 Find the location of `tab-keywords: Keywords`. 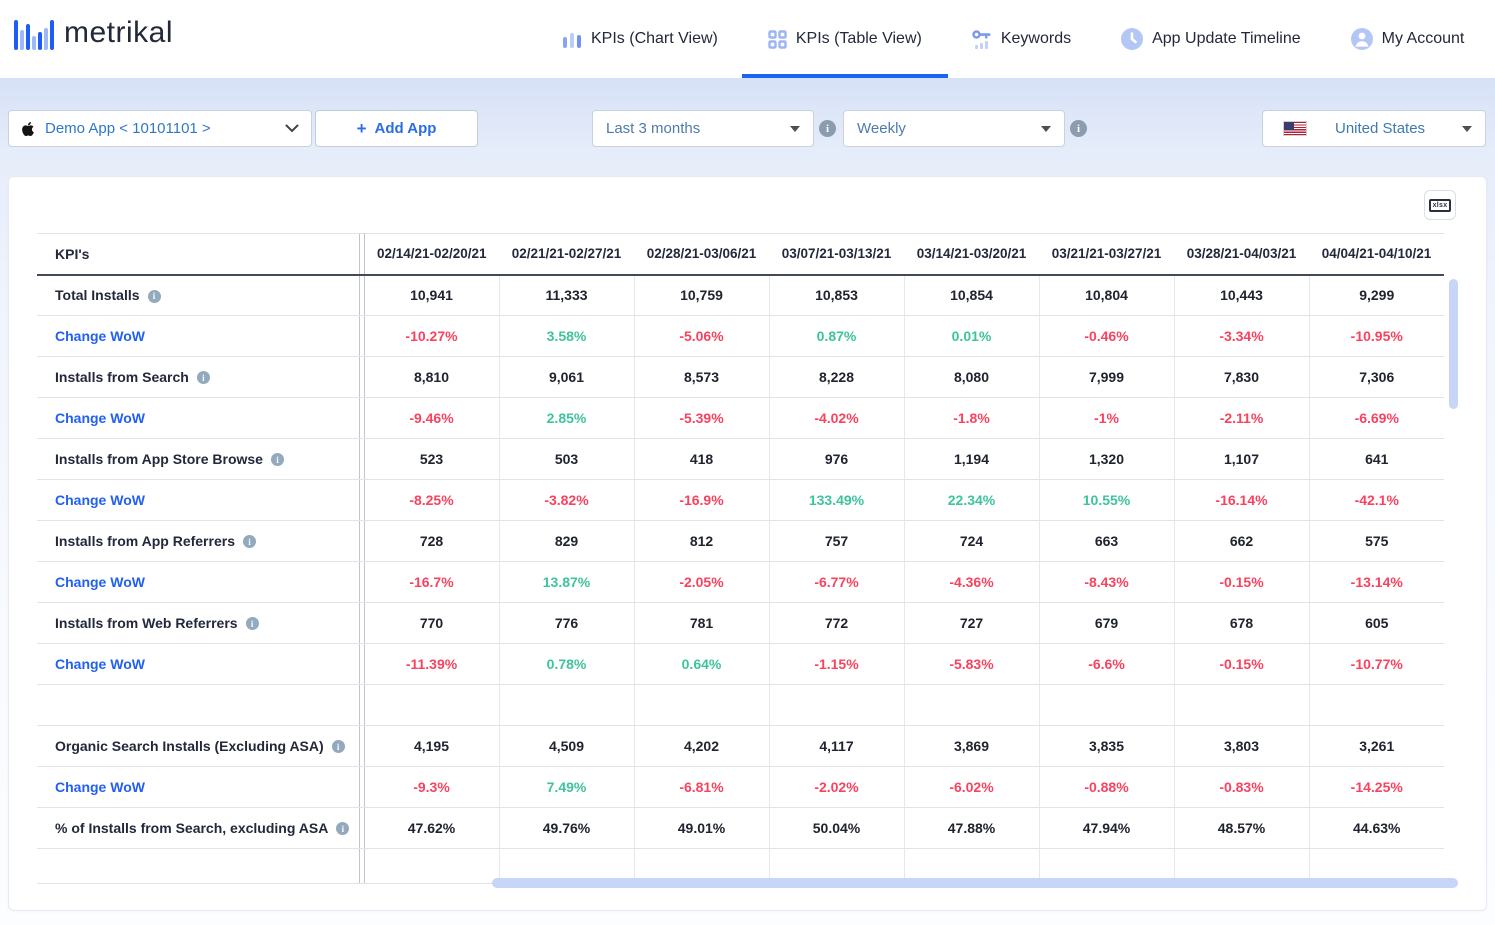

tab-keywords: Keywords is located at coordinates (1021, 39).